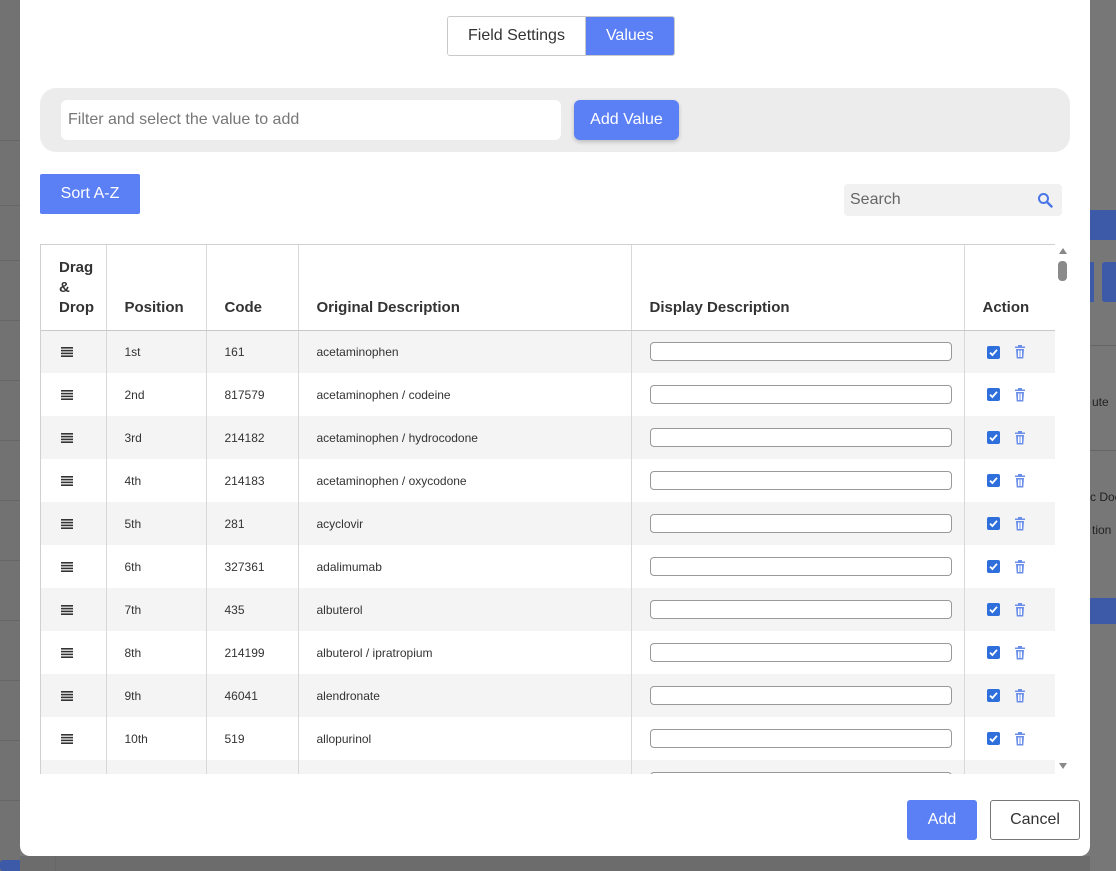 This screenshot has width=1116, height=871. I want to click on original-description-cell: allopurinol, so click(465, 738).